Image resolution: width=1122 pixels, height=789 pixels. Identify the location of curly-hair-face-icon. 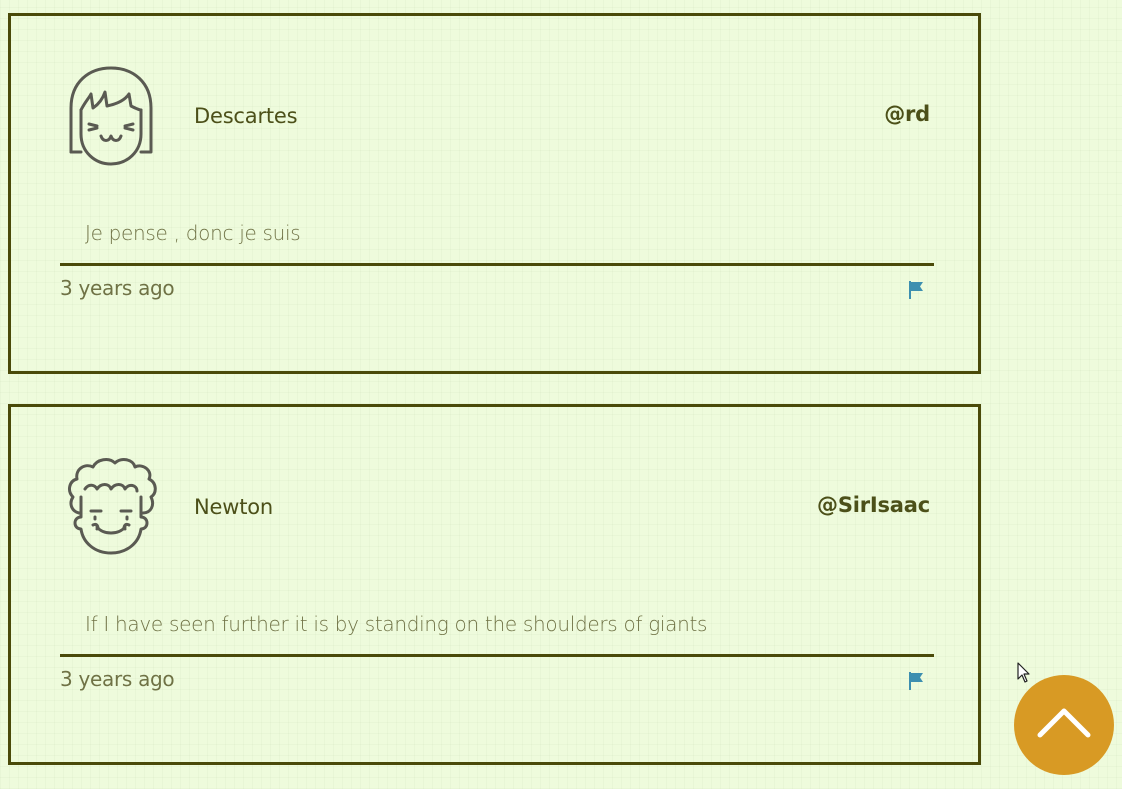
(111, 507).